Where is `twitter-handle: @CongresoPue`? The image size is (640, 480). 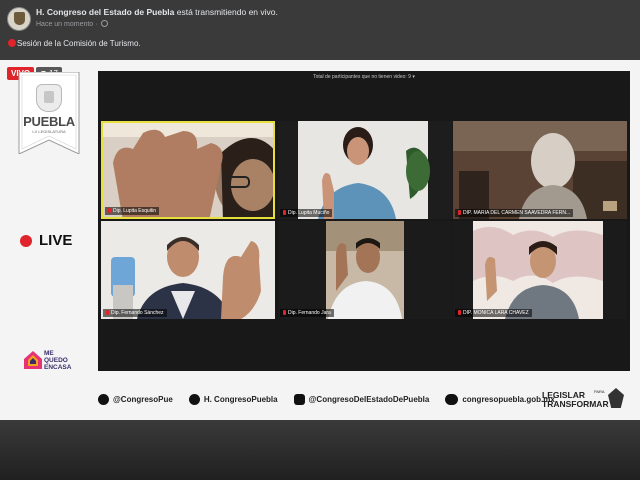
twitter-handle: @CongresoPue is located at coordinates (135, 399).